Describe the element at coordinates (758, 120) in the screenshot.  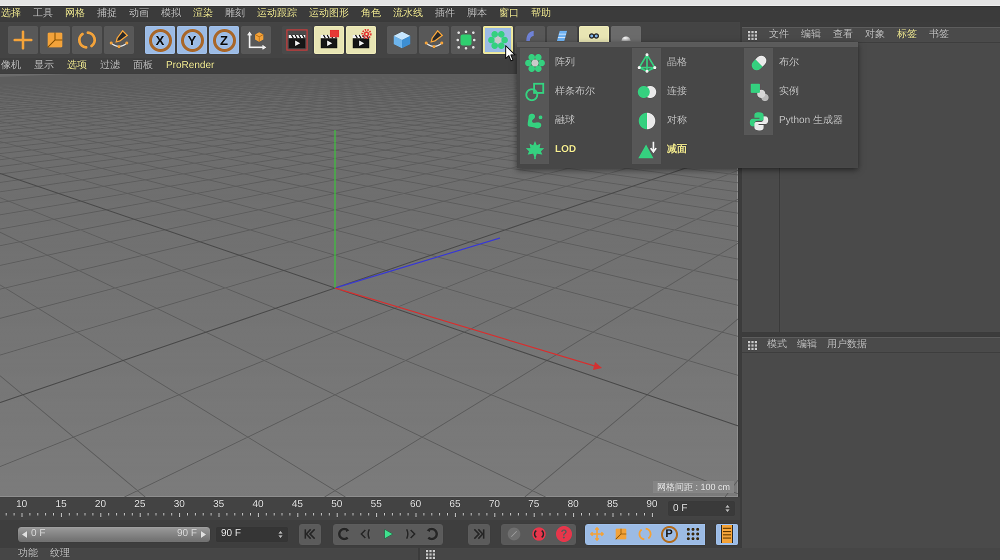
I see `python-logo-icon` at that location.